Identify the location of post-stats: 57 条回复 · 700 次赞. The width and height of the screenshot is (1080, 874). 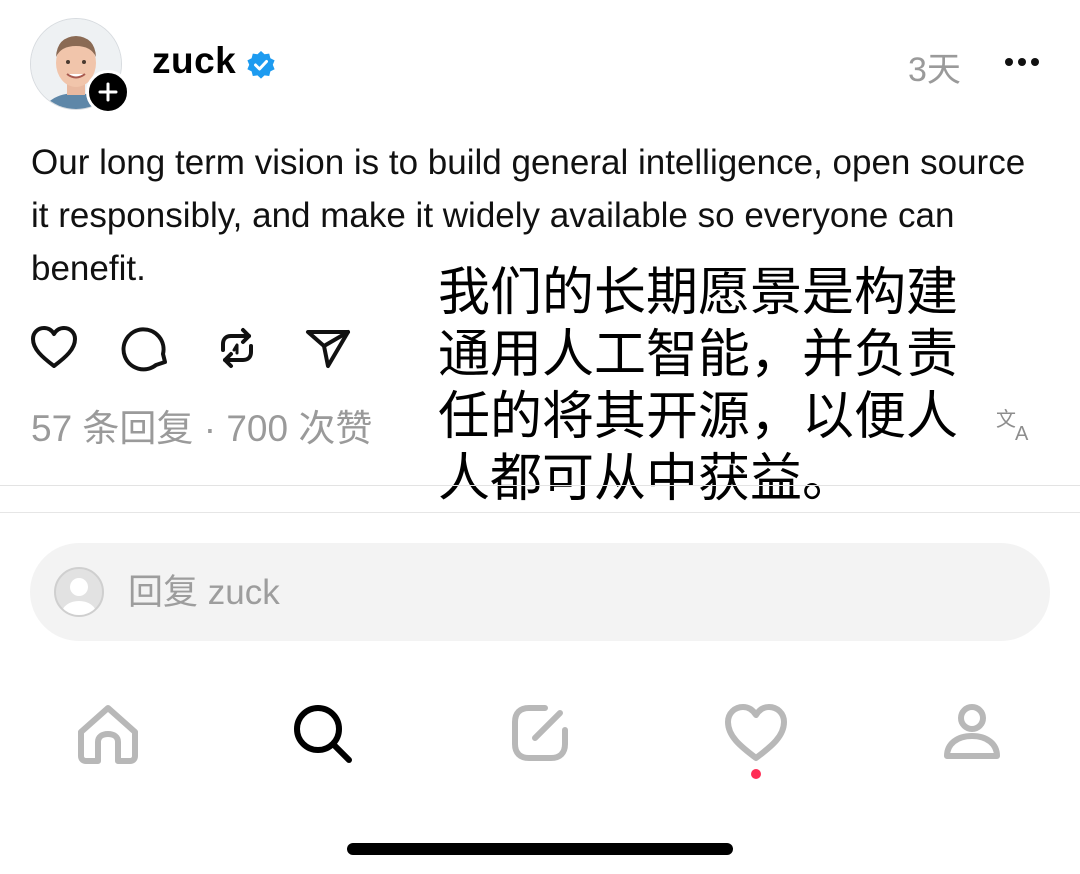
(201, 425).